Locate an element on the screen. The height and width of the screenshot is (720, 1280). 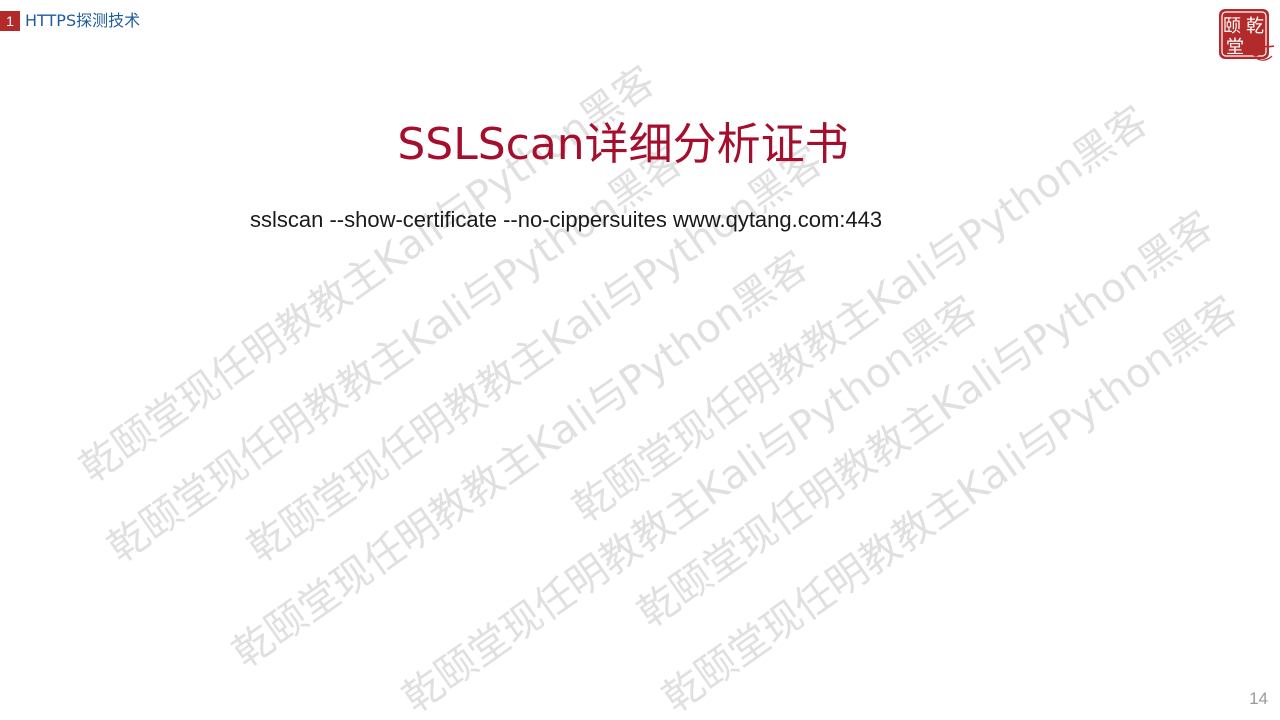
section-number-badge: 1 is located at coordinates (10, 21).